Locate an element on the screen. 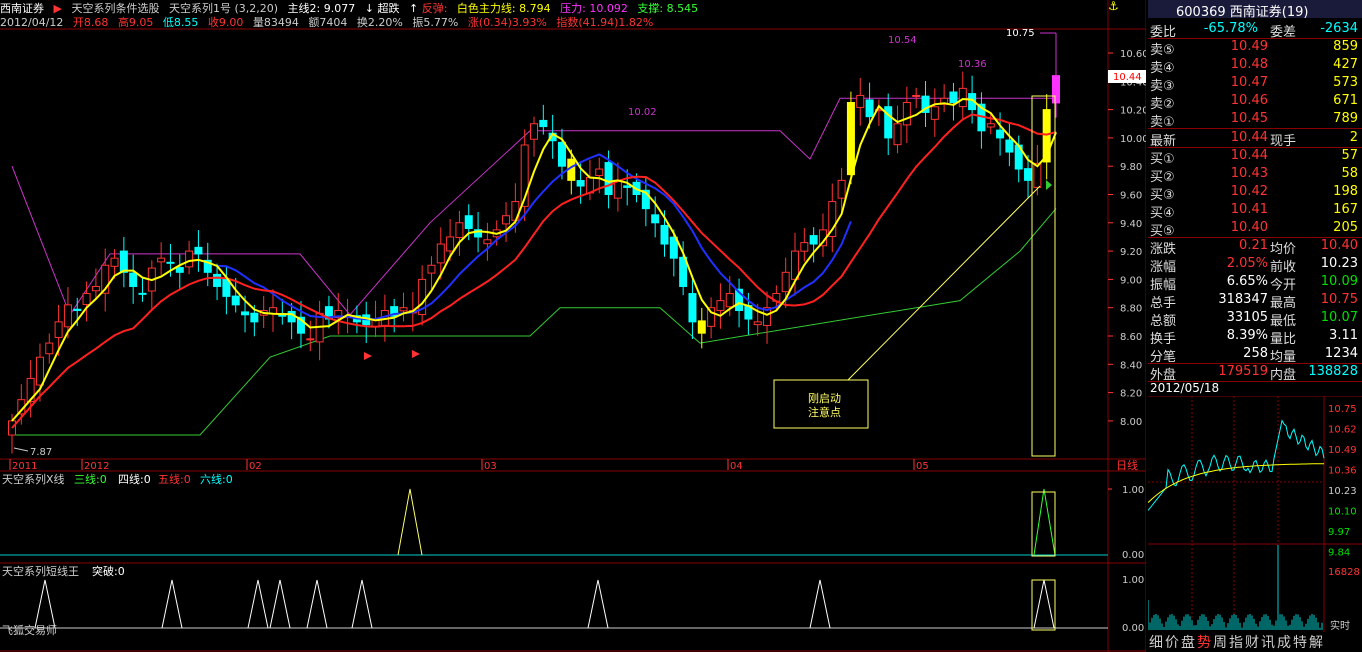 The image size is (1362, 652). note-line-1: 刚启动 is located at coordinates (824, 398).